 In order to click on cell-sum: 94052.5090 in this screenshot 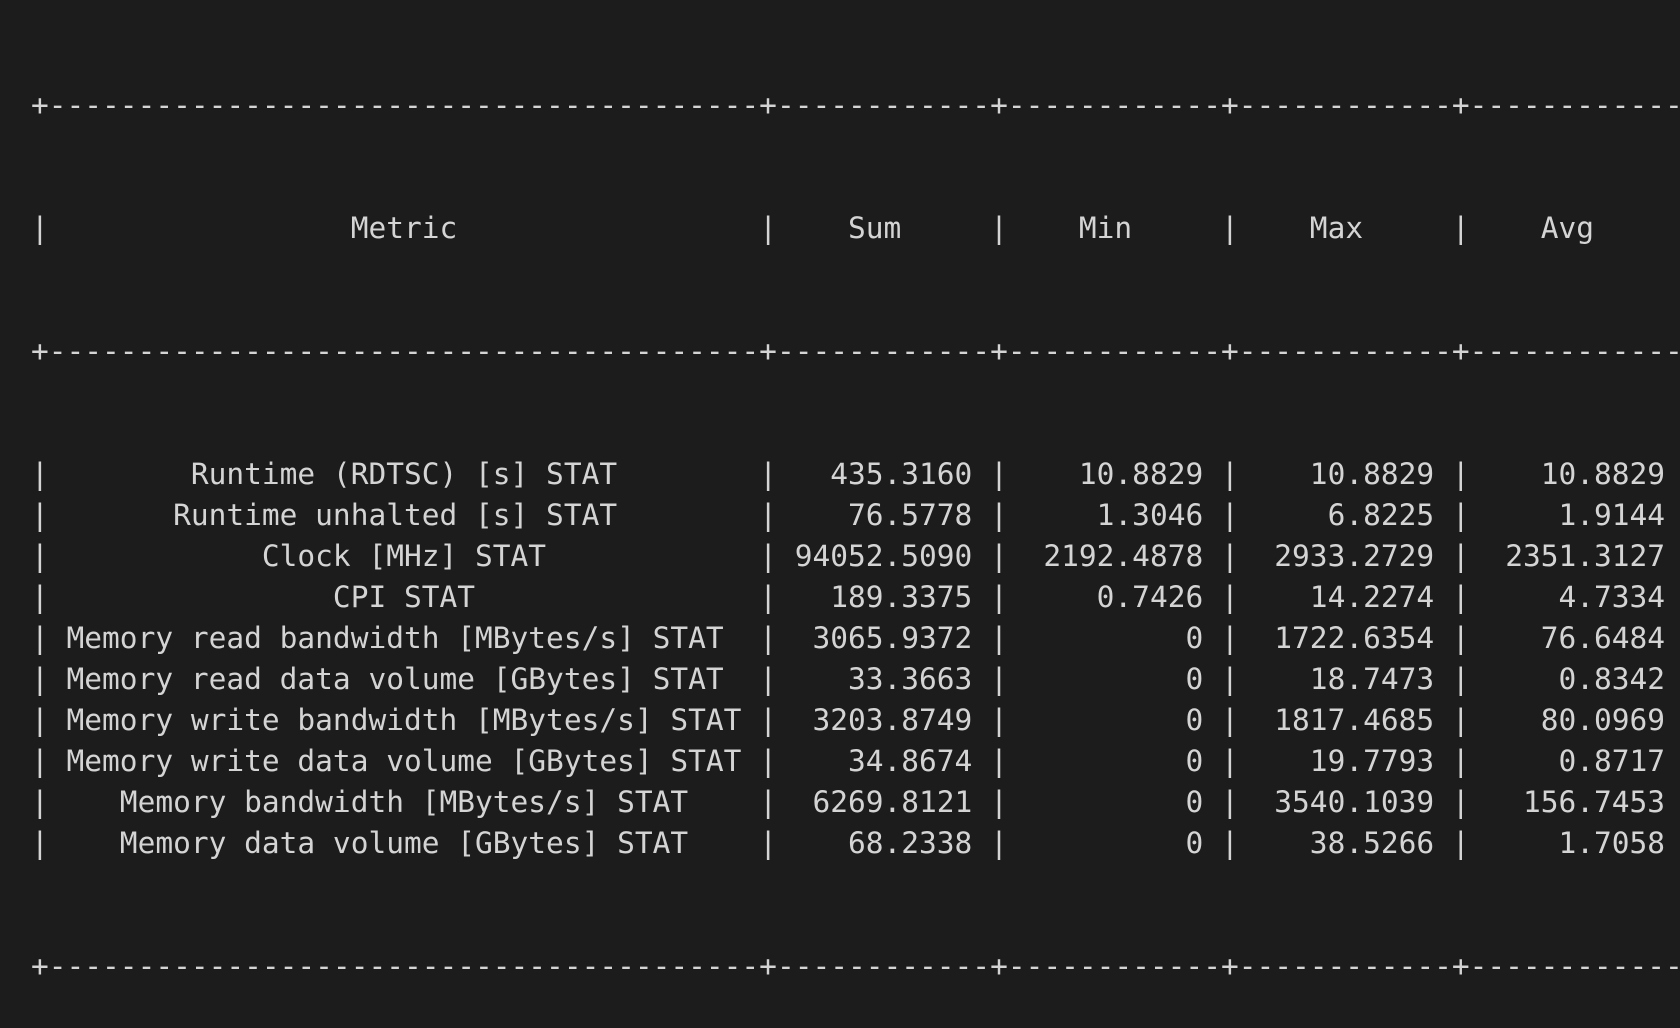, I will do `click(883, 556)`.